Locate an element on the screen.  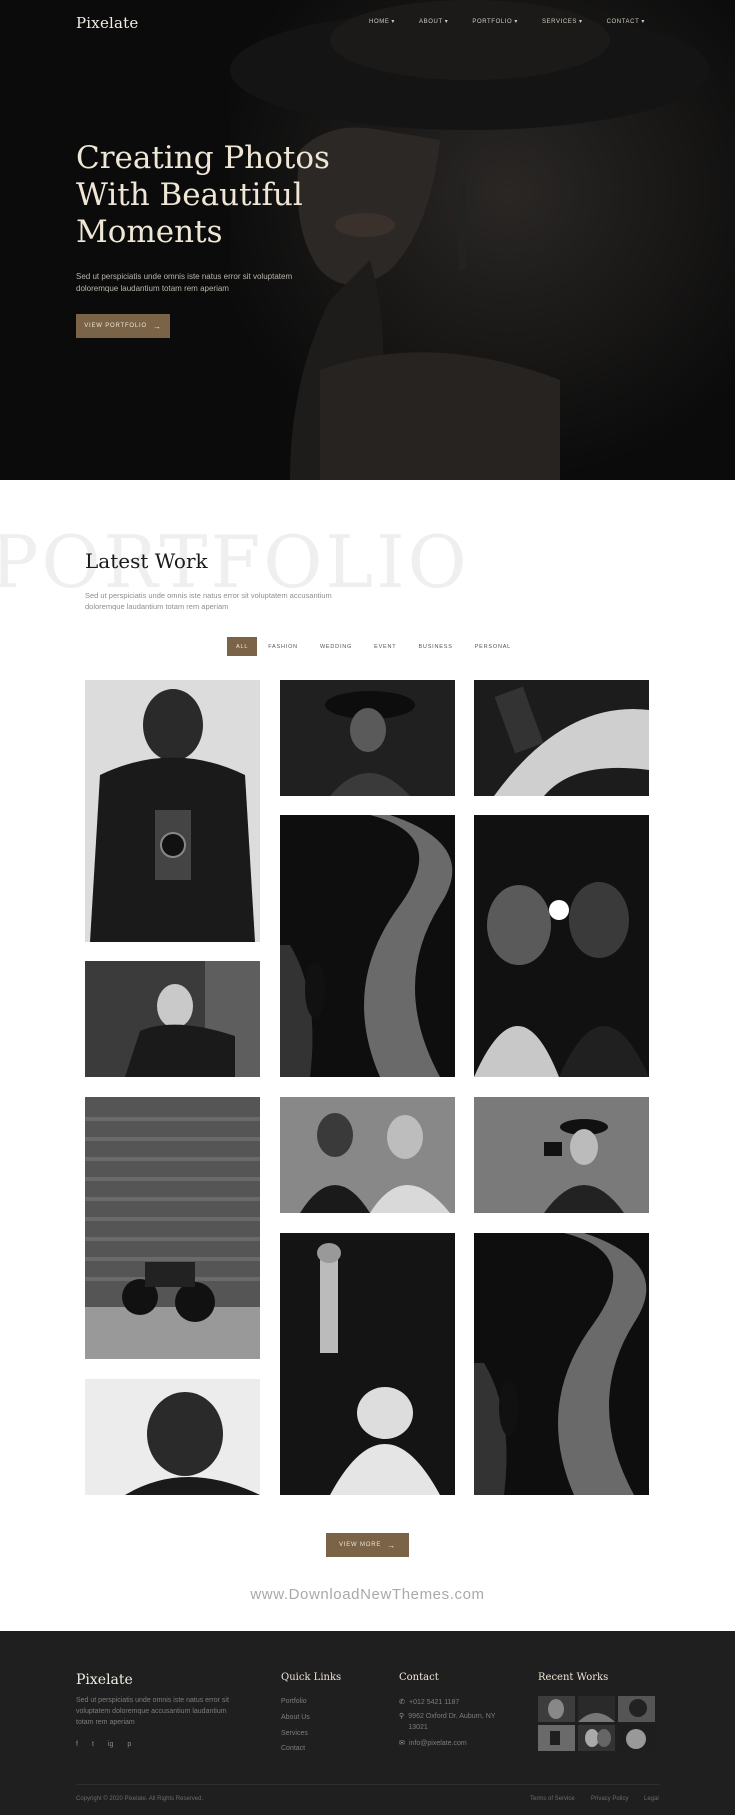
contact-address: ⚲ 9962 Oxford Dr. Auburn, NY 13021 is located at coordinates (447, 1722).